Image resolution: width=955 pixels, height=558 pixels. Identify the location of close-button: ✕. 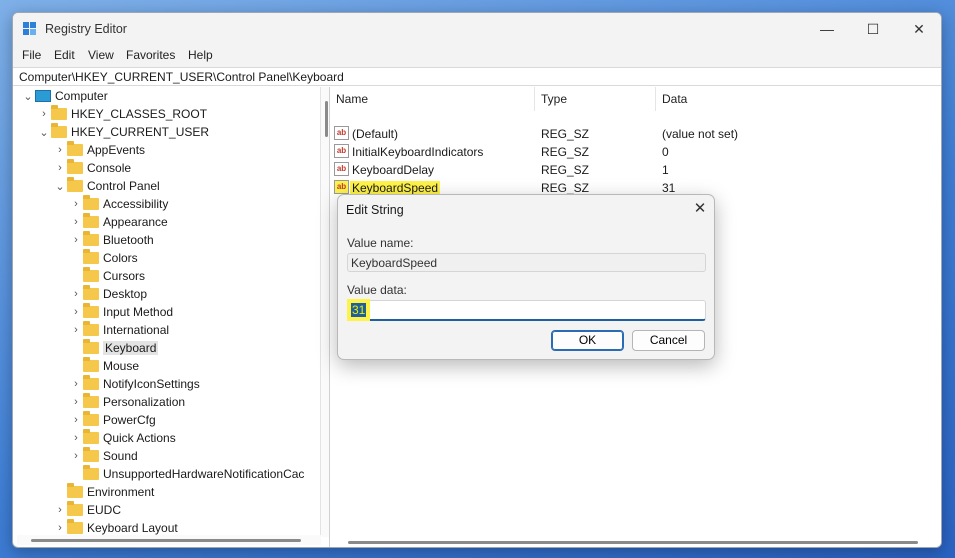
(918, 29).